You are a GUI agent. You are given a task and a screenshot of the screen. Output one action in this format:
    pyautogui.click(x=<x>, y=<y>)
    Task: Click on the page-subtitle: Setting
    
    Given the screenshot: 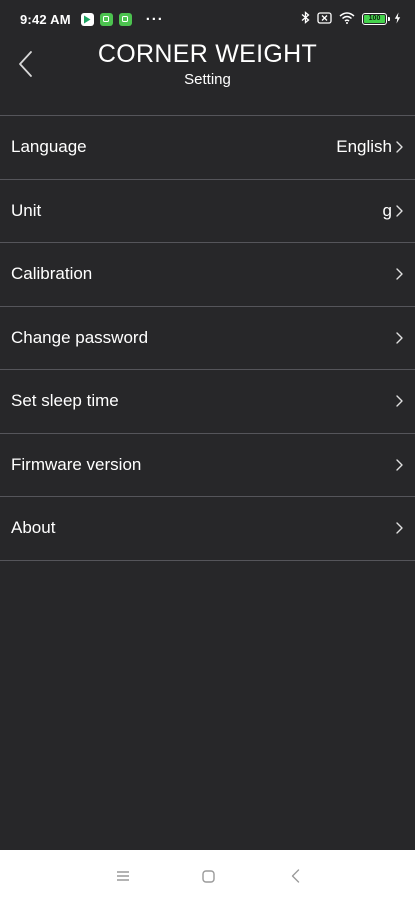 What is the action you would take?
    pyautogui.click(x=207, y=79)
    